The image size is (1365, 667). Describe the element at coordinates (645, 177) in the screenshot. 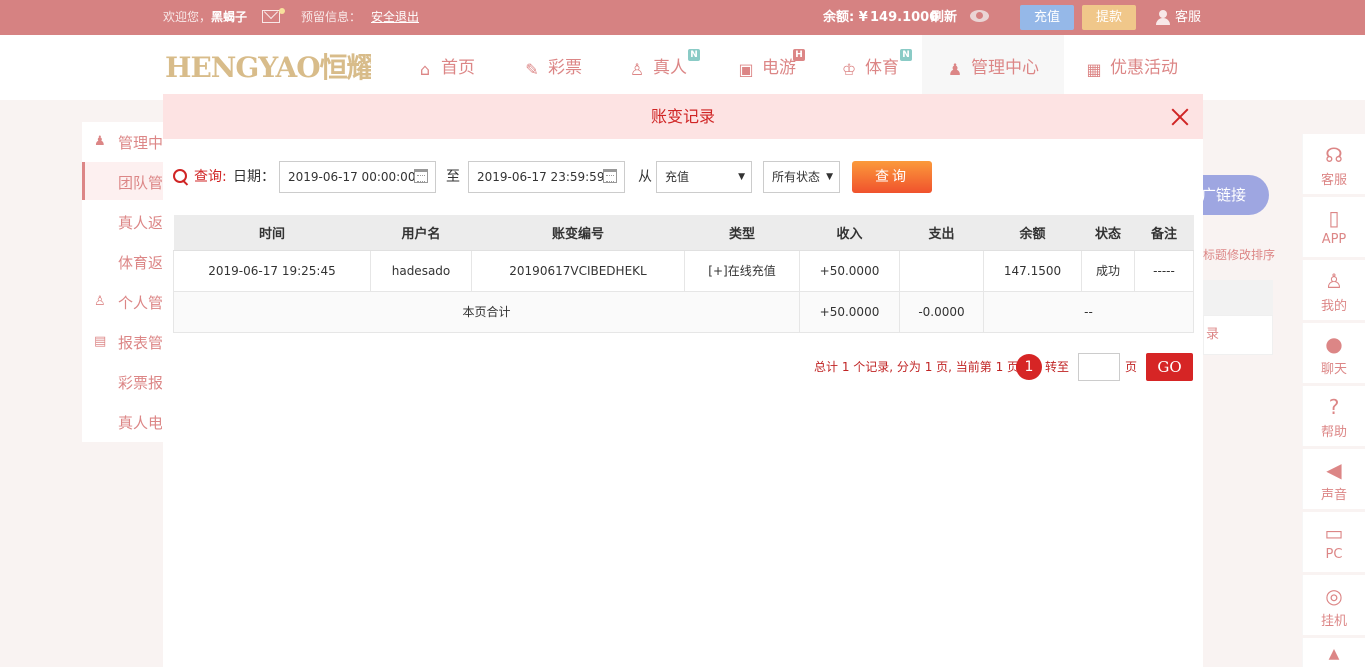

I see `from-label: 从` at that location.